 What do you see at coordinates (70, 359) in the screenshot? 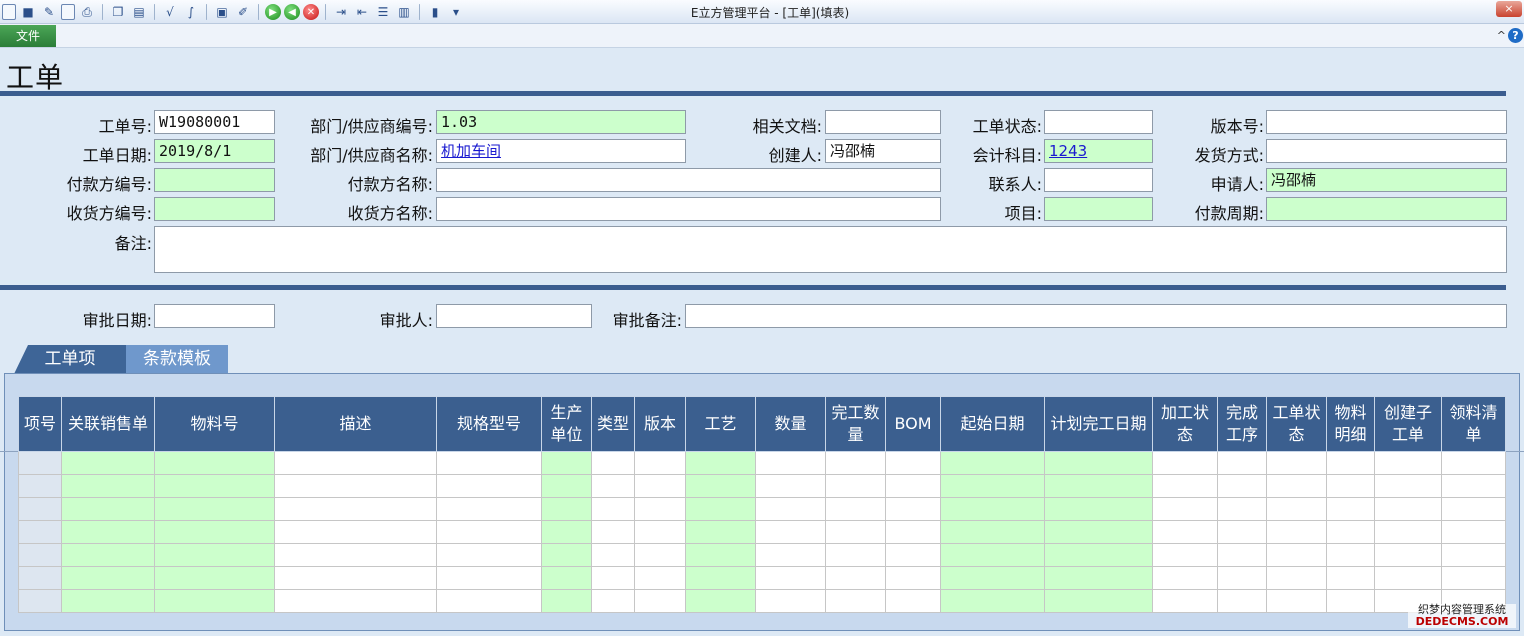
I see `tab-order-items: 工单项` at bounding box center [70, 359].